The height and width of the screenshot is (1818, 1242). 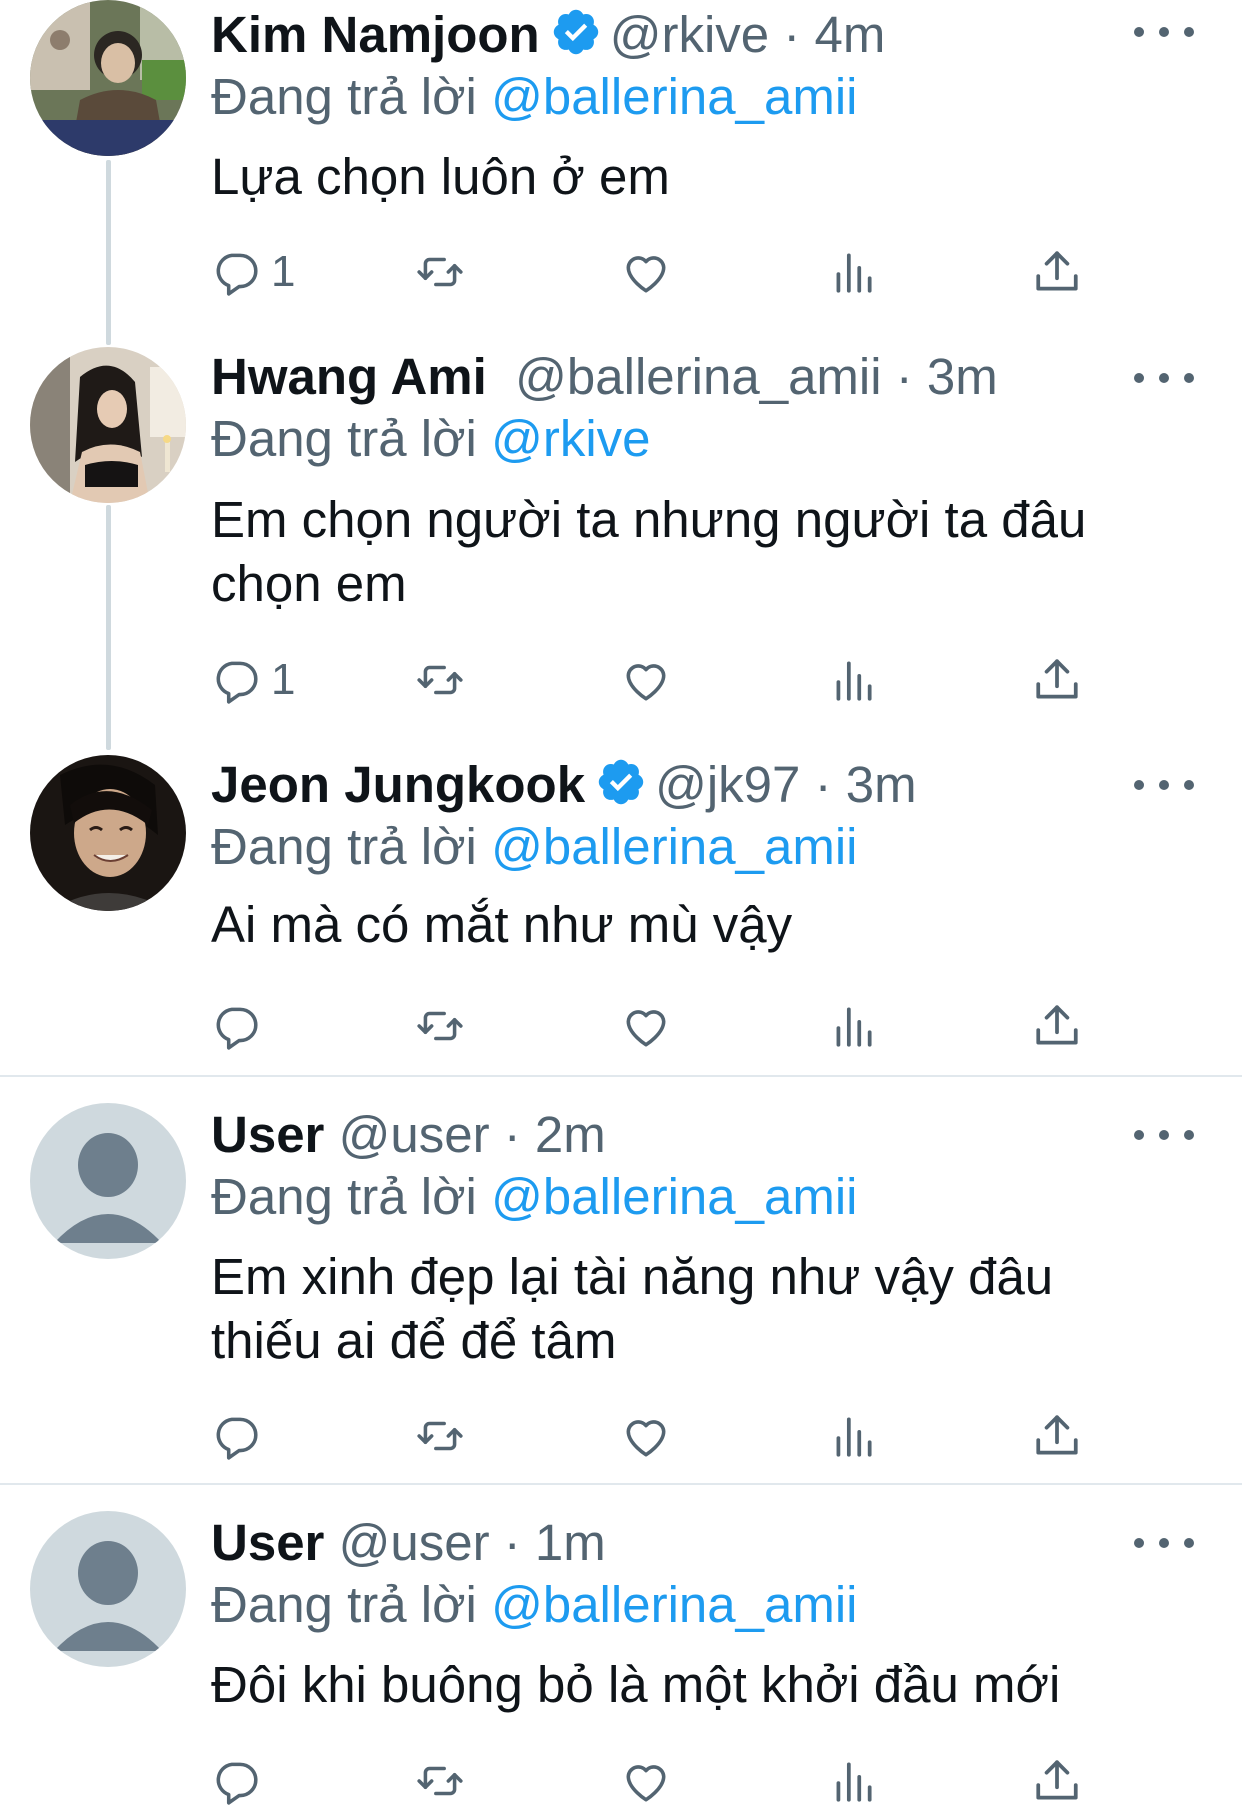 I want to click on tweet-header: Jeon Jungkook @jk97 · 3m, so click(x=564, y=784).